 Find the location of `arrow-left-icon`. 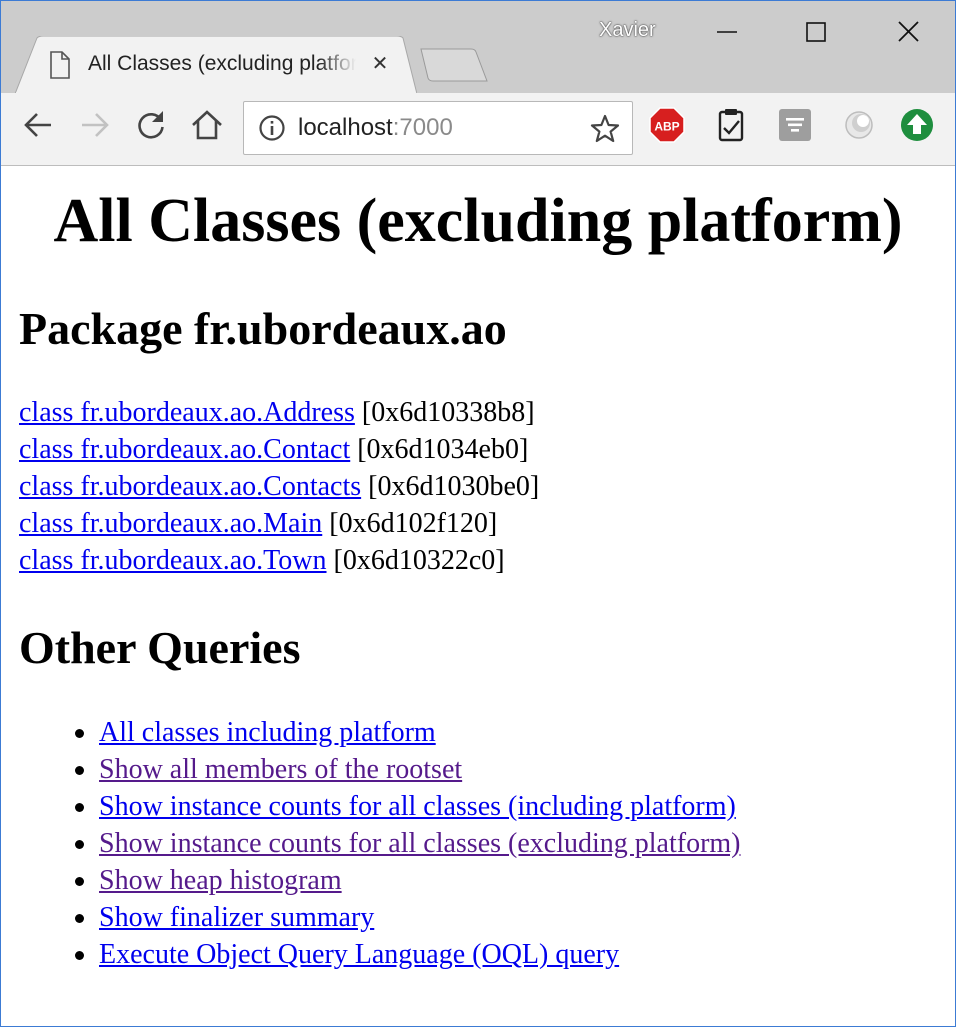

arrow-left-icon is located at coordinates (37, 125).